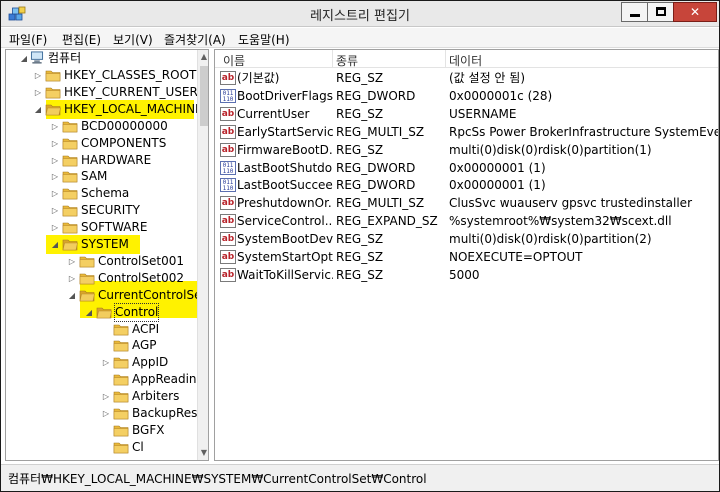 This screenshot has height=492, width=720. I want to click on menu-edit: 편집(E), so click(81, 39).